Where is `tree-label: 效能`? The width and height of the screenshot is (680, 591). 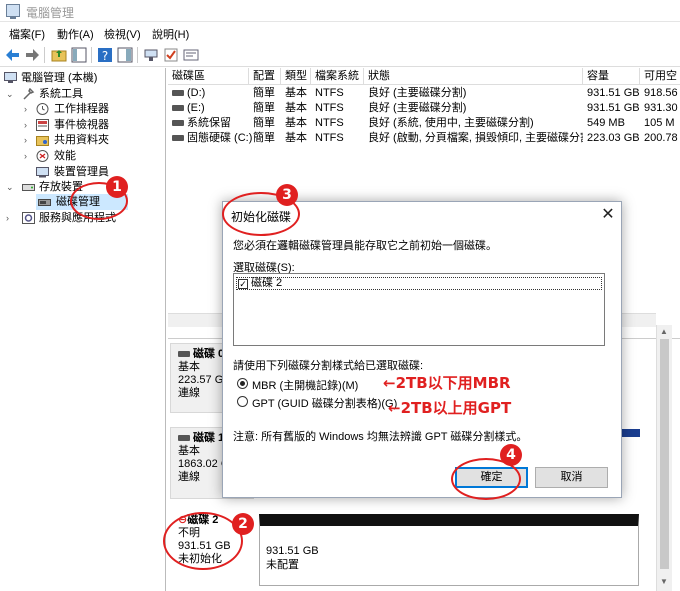
tree-label: 效能 is located at coordinates (65, 156).